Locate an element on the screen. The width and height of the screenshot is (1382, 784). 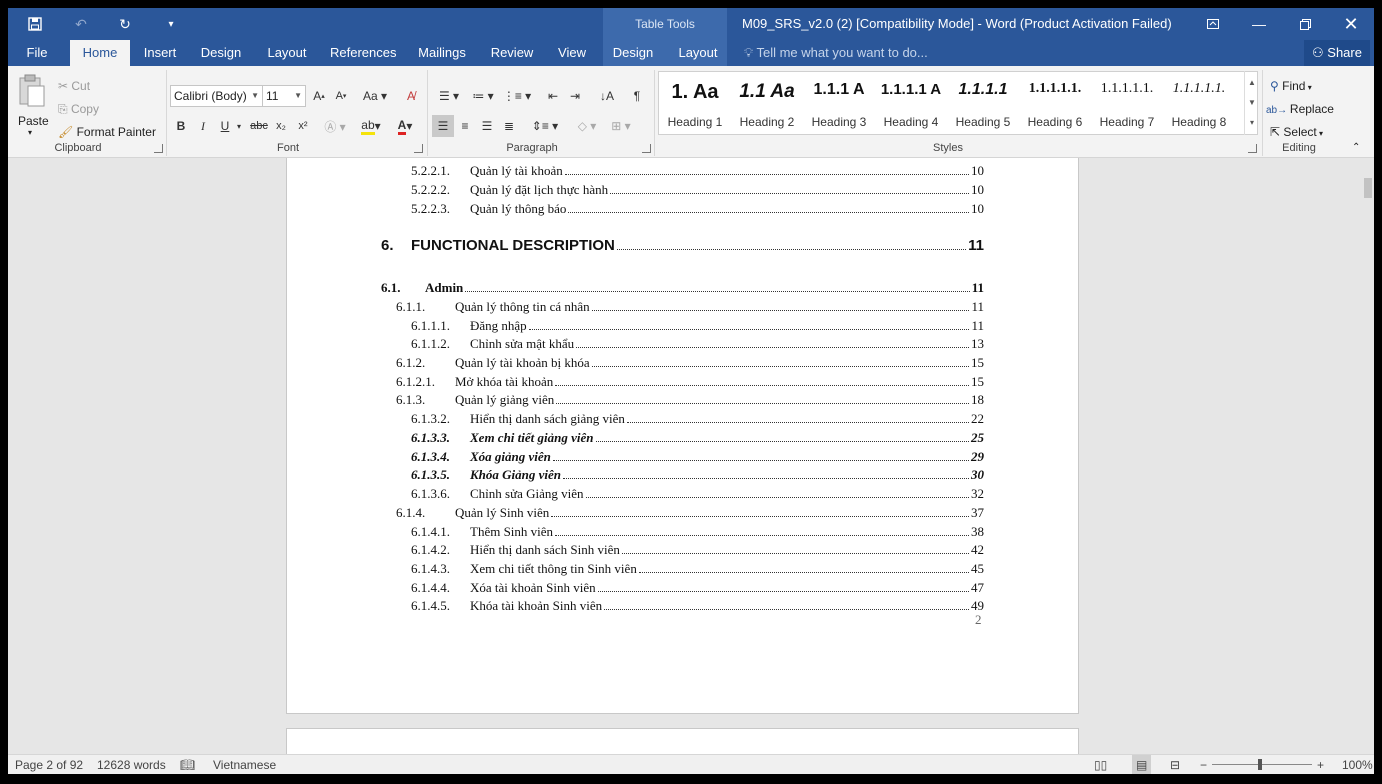
share-button: ⚇ Share is located at coordinates (1337, 53).